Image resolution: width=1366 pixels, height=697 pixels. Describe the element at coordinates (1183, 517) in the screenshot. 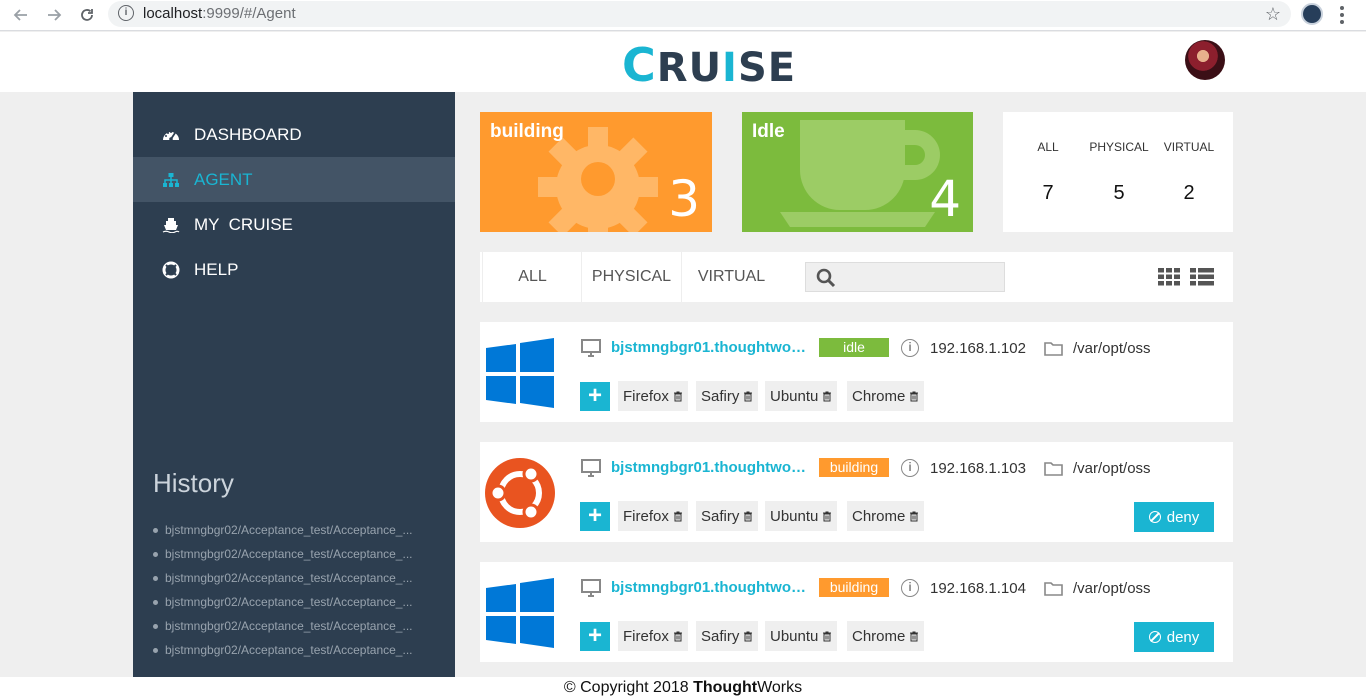

I see `deny-label: deny` at that location.